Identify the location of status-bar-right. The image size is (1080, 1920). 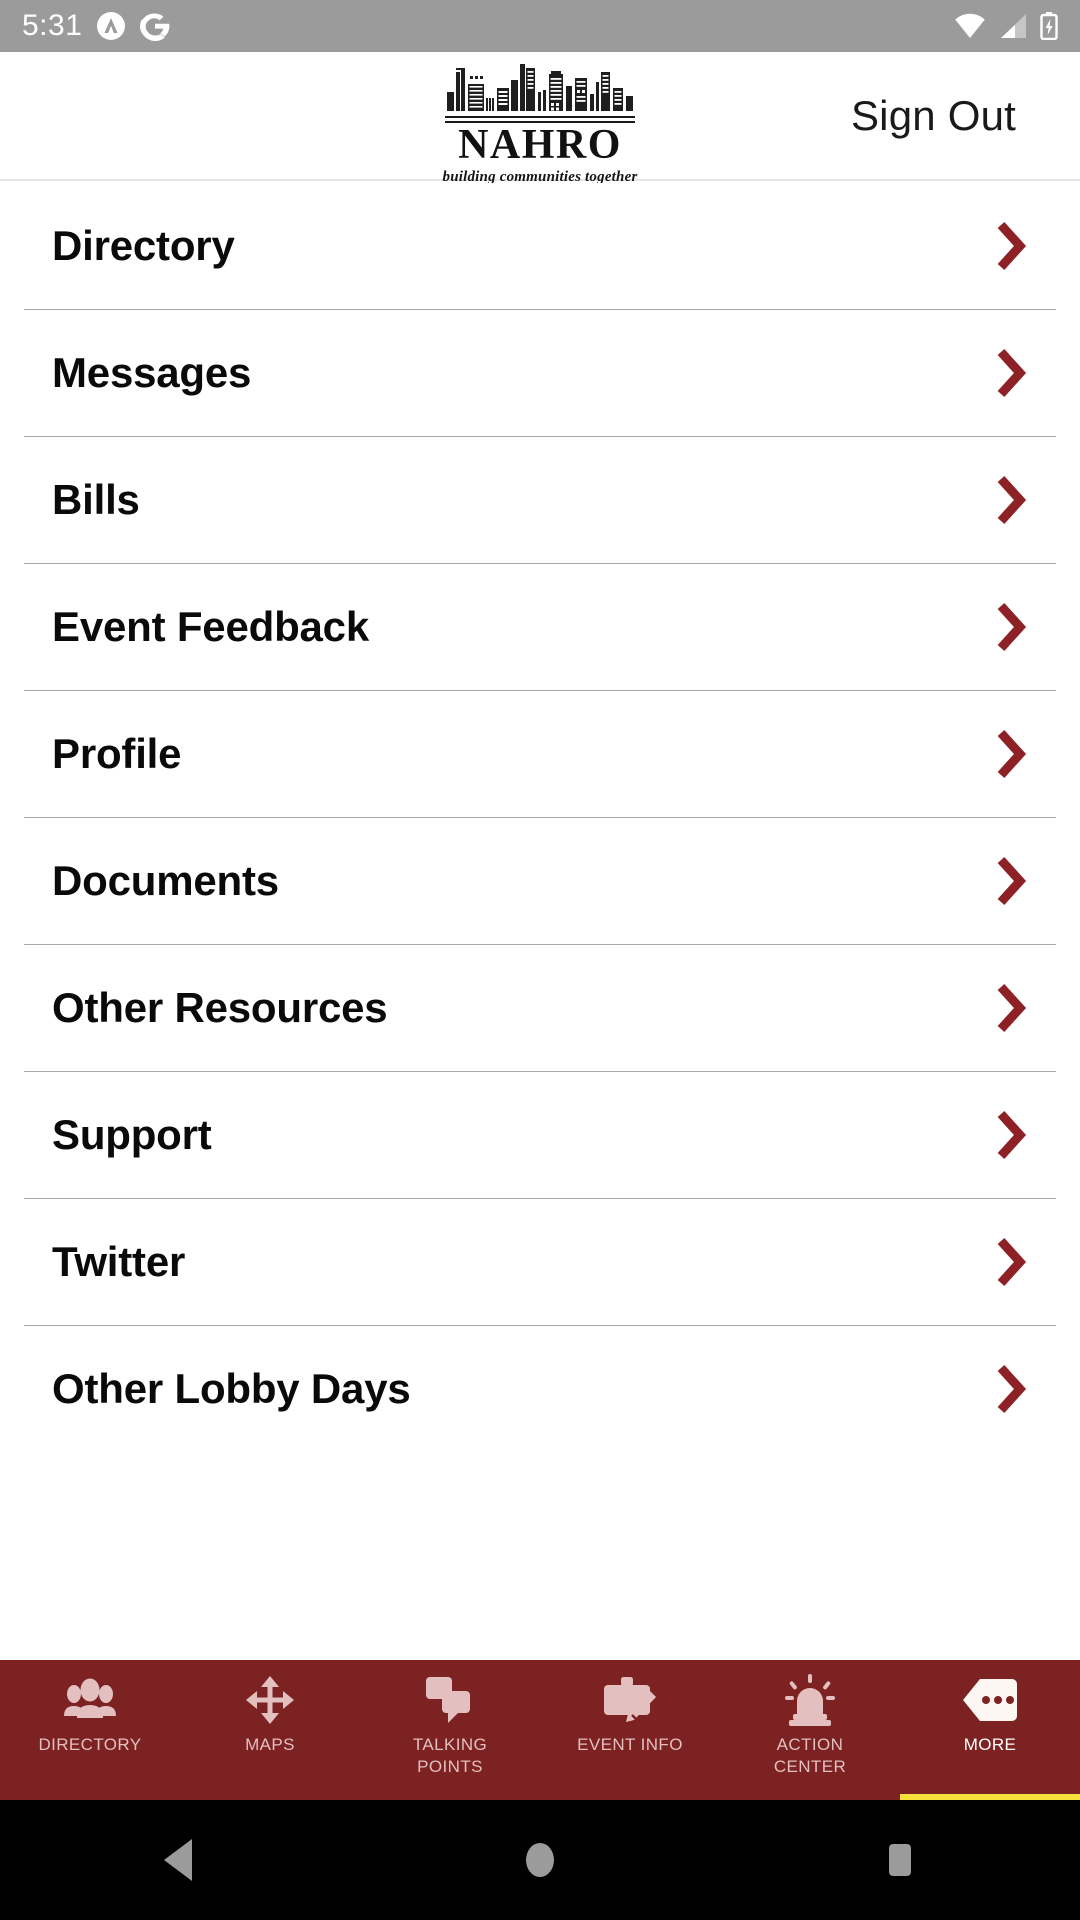
(1006, 26).